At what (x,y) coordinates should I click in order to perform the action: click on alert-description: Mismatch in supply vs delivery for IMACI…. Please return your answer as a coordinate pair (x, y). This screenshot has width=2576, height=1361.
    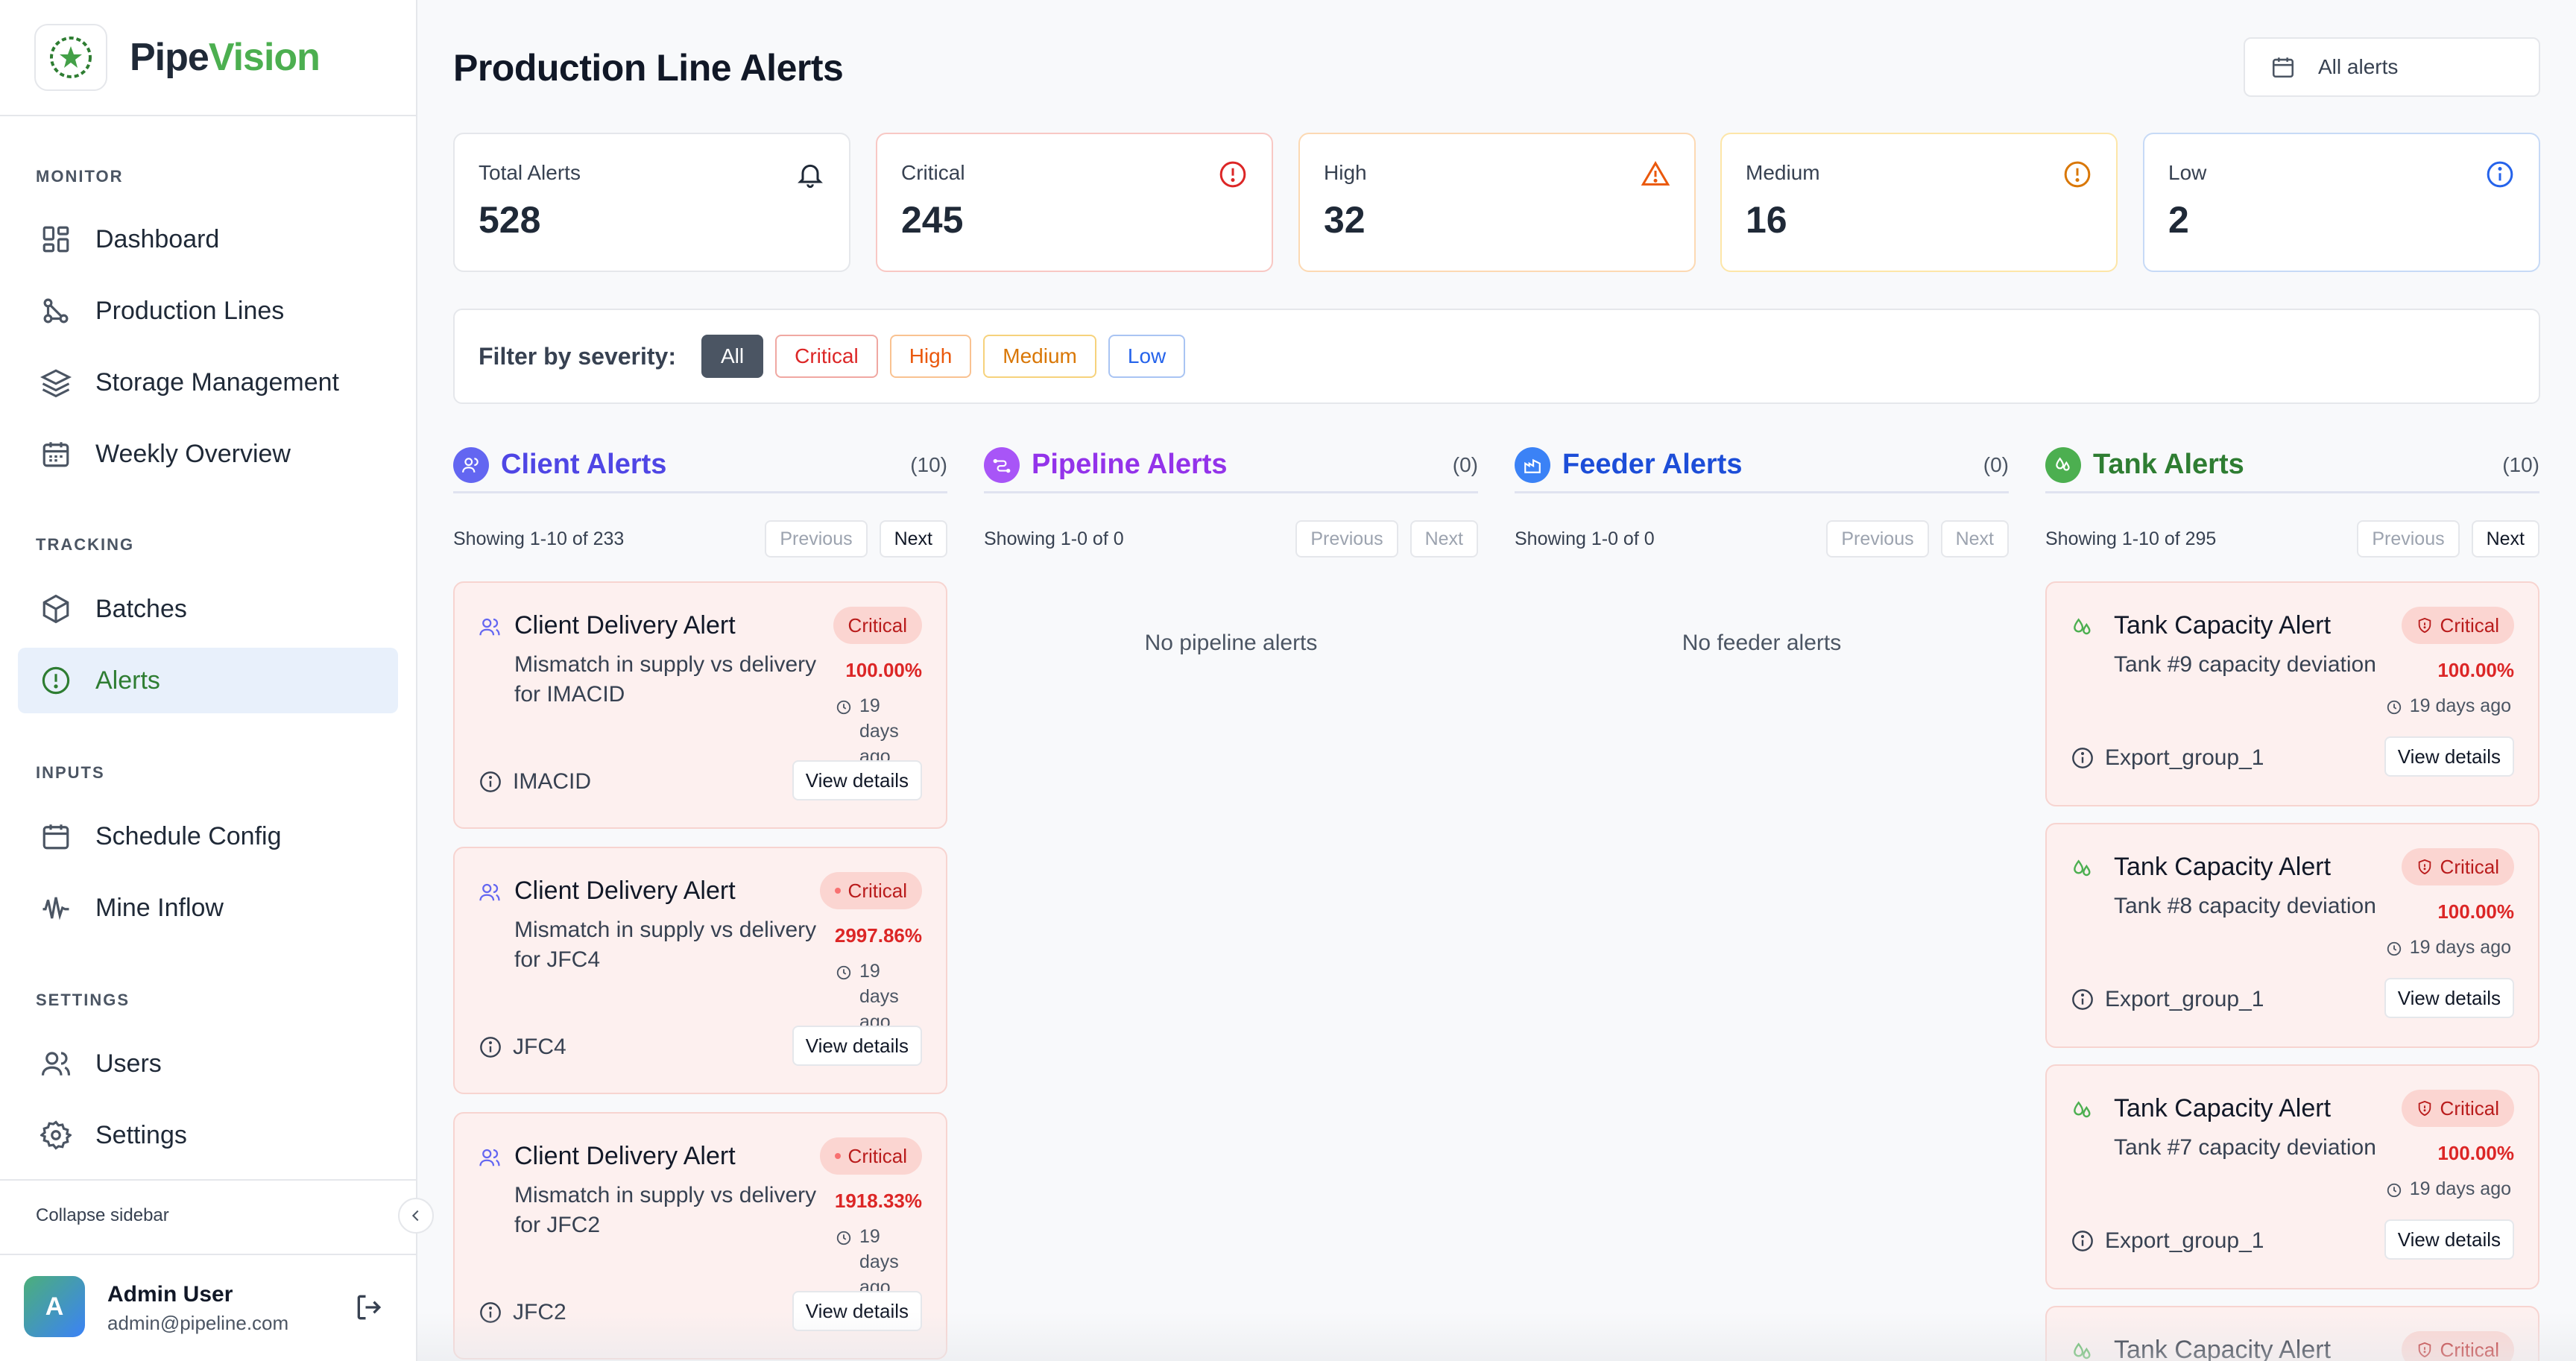
    Looking at the image, I should click on (666, 679).